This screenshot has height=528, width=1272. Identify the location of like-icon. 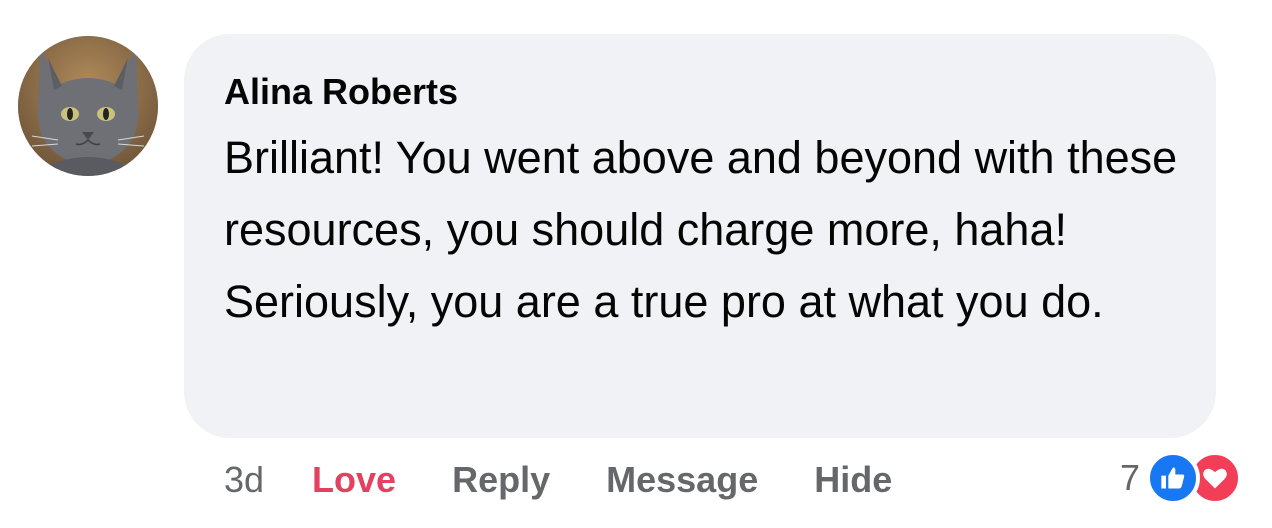
(1173, 478).